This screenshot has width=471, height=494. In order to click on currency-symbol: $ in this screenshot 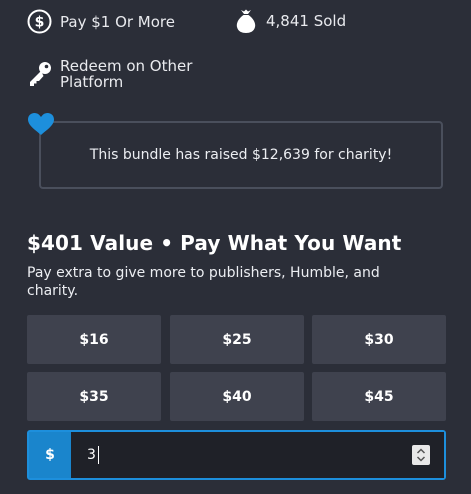, I will do `click(50, 455)`.